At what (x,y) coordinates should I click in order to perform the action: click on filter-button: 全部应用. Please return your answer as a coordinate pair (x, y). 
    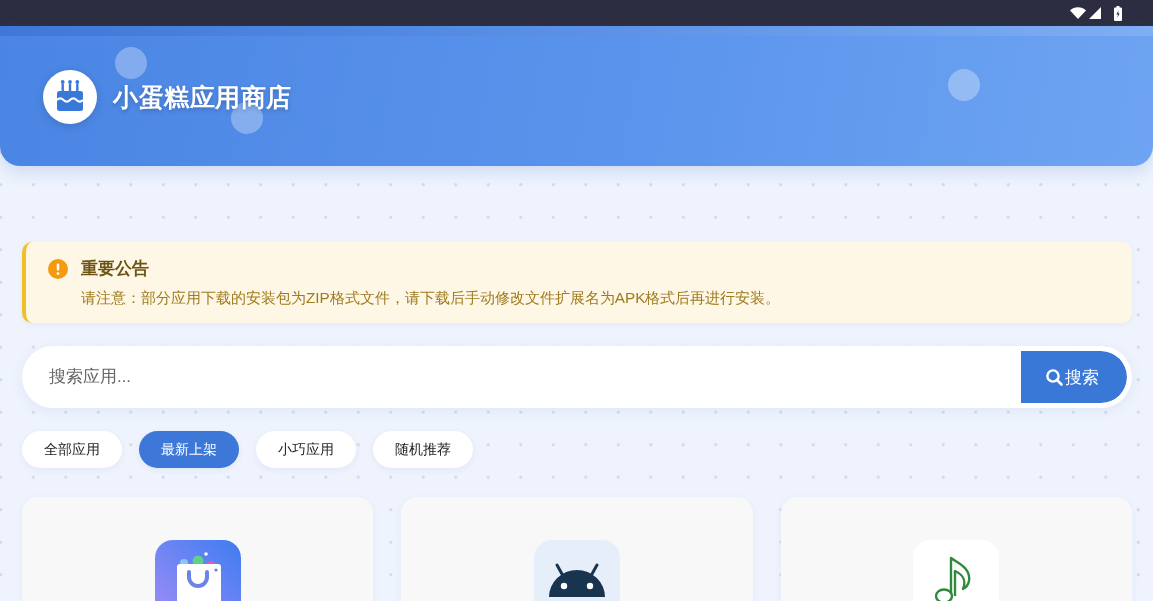
    Looking at the image, I should click on (72, 449).